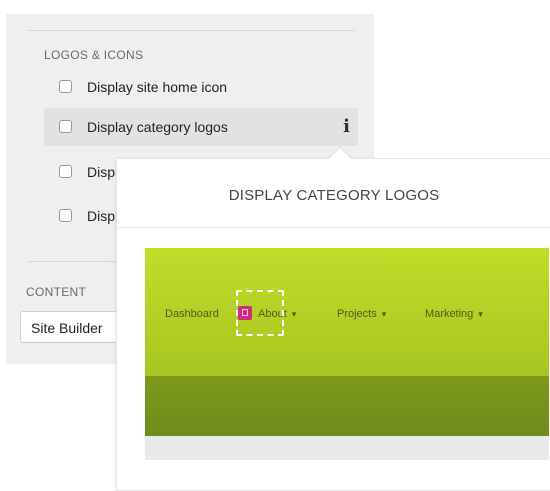  What do you see at coordinates (67, 328) in the screenshot?
I see `content-select-value: Site Builder` at bounding box center [67, 328].